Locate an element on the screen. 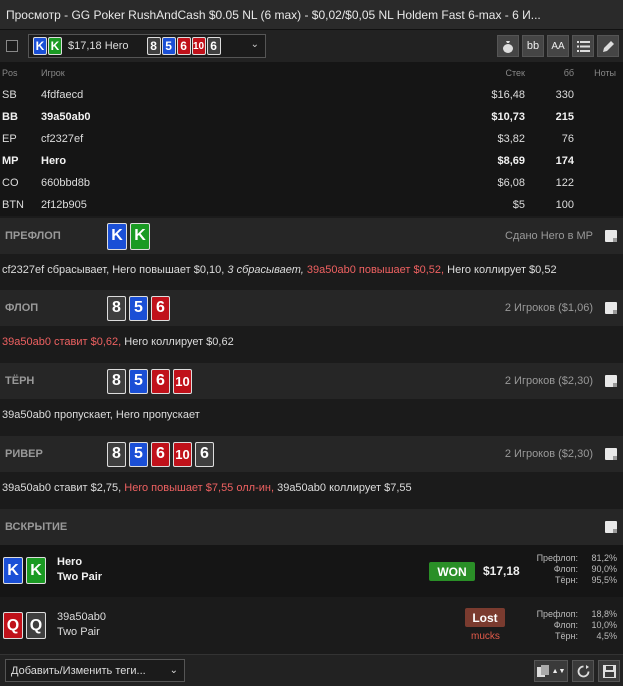 The width and height of the screenshot is (623, 686). street-info: 2 Игроков ($2,30) is located at coordinates (548, 454).